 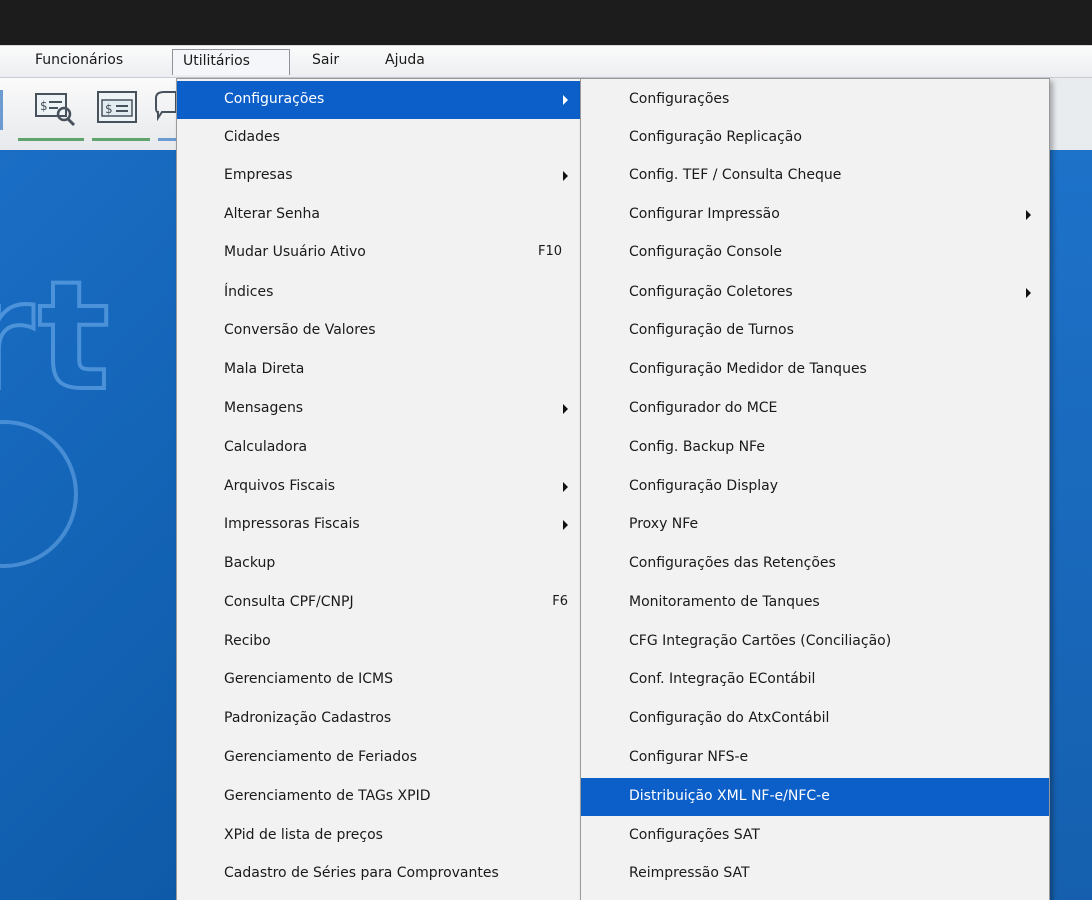 What do you see at coordinates (361, 873) in the screenshot?
I see `menu-item-label: Cadastro de Séries para Comprovantes` at bounding box center [361, 873].